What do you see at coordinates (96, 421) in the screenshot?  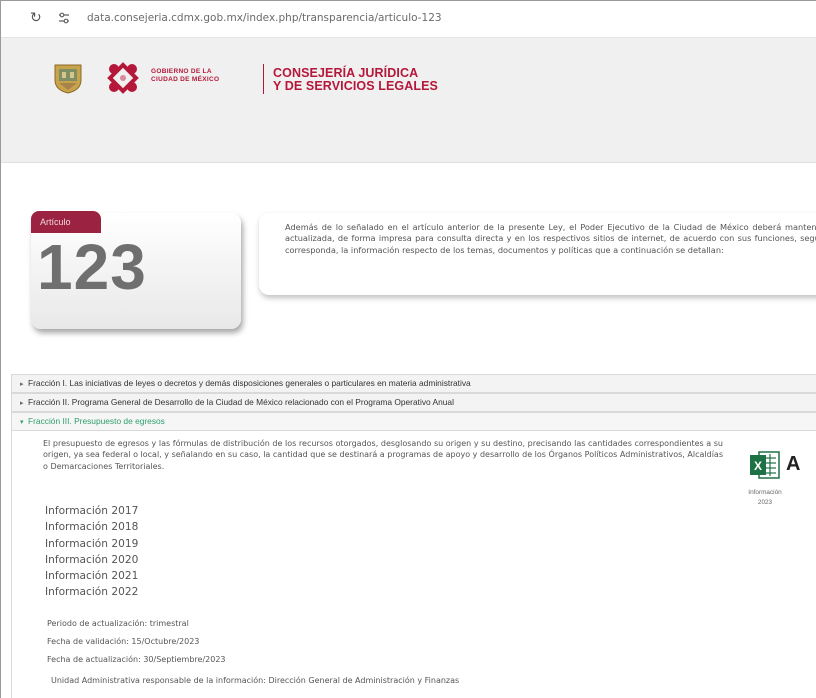 I see `fraccion-iii-label: Fracción III. Presupuesto de egresos` at bounding box center [96, 421].